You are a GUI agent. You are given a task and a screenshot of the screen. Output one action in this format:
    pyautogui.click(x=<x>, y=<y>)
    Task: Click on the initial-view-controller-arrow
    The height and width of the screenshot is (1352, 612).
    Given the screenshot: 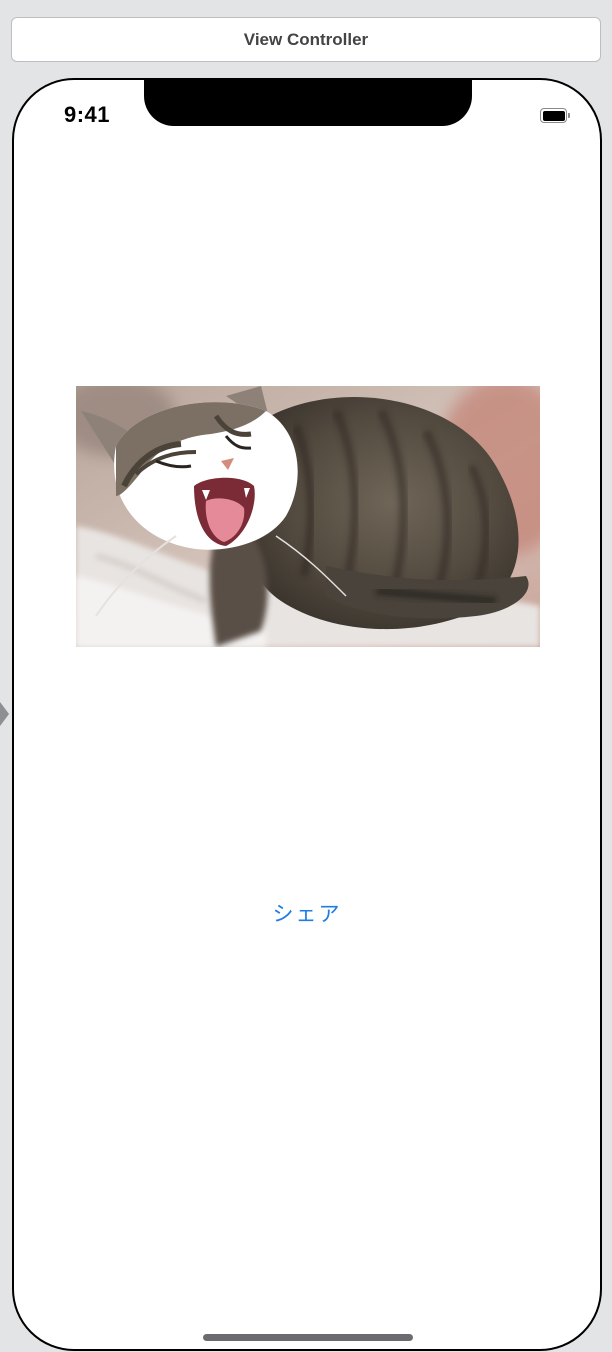 What is the action you would take?
    pyautogui.click(x=4, y=714)
    